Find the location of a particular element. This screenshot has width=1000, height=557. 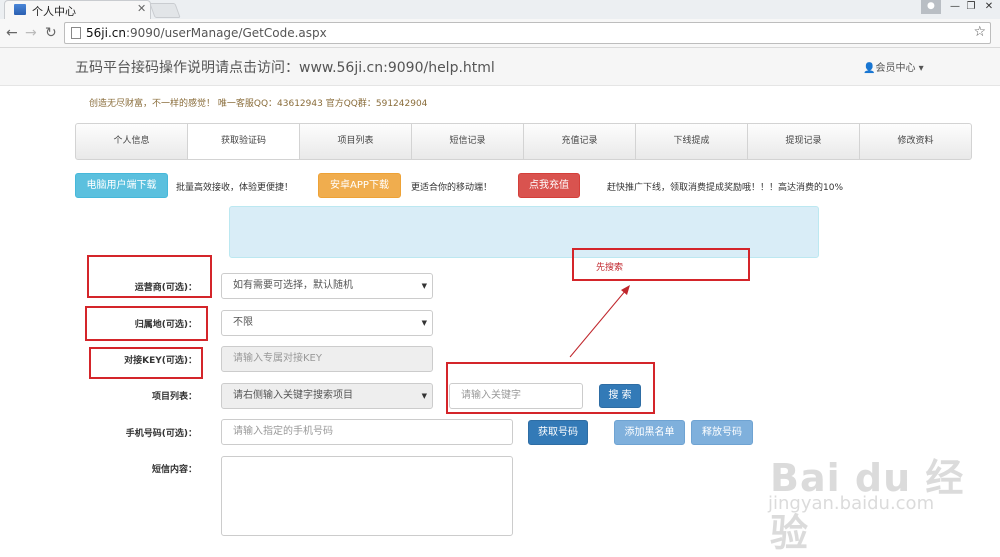

annotation-box-region is located at coordinates (146, 323).